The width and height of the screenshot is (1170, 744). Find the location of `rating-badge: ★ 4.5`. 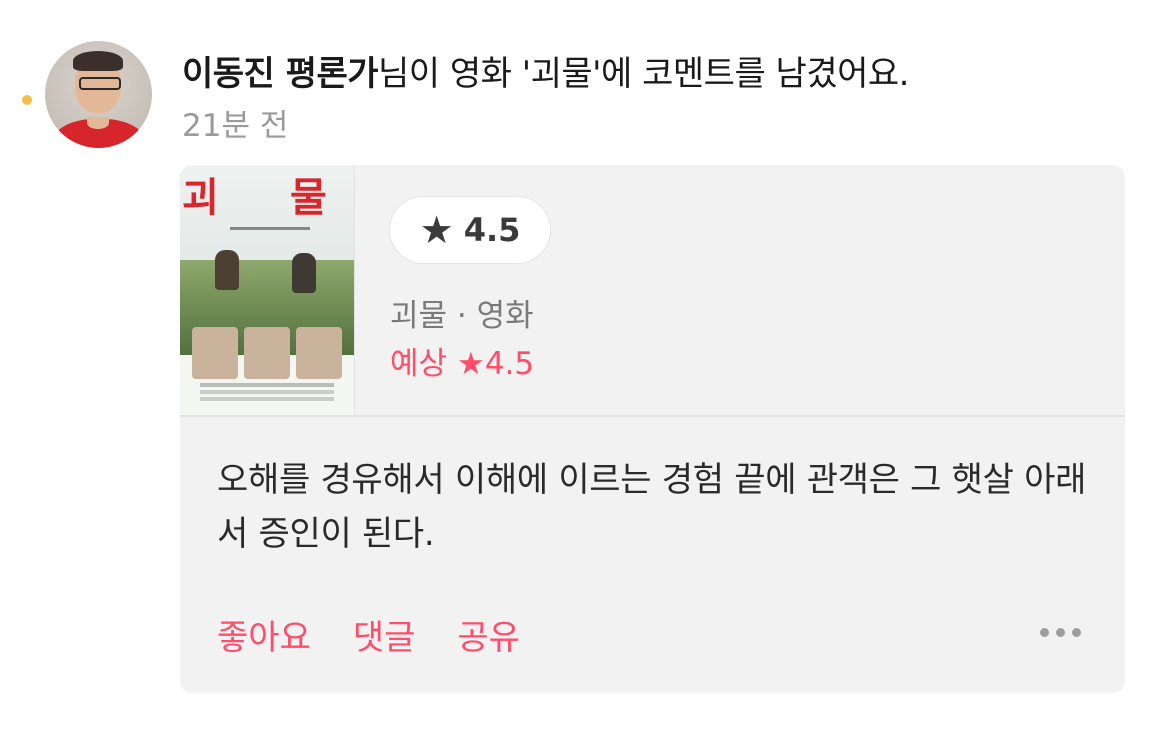

rating-badge: ★ 4.5 is located at coordinates (470, 230).